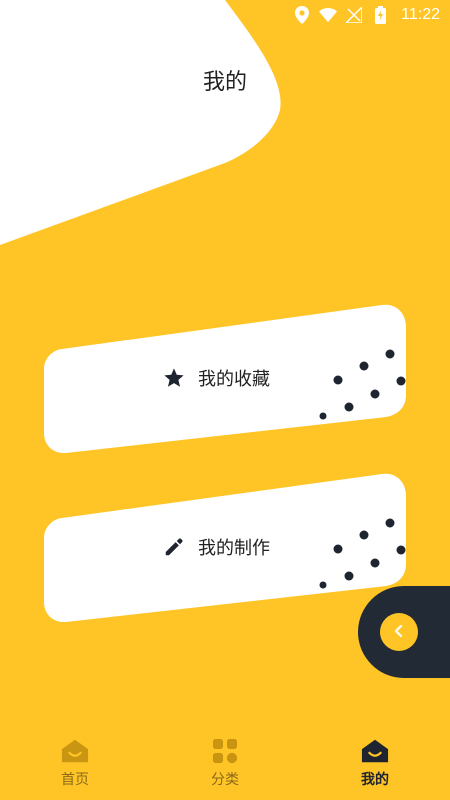 The image size is (450, 800). What do you see at coordinates (302, 15) in the screenshot?
I see `location-icon` at bounding box center [302, 15].